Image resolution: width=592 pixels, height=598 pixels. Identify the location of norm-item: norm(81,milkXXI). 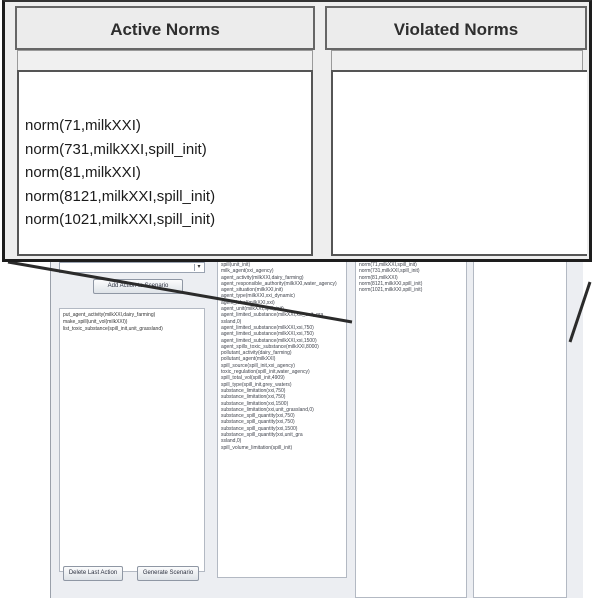
(120, 173).